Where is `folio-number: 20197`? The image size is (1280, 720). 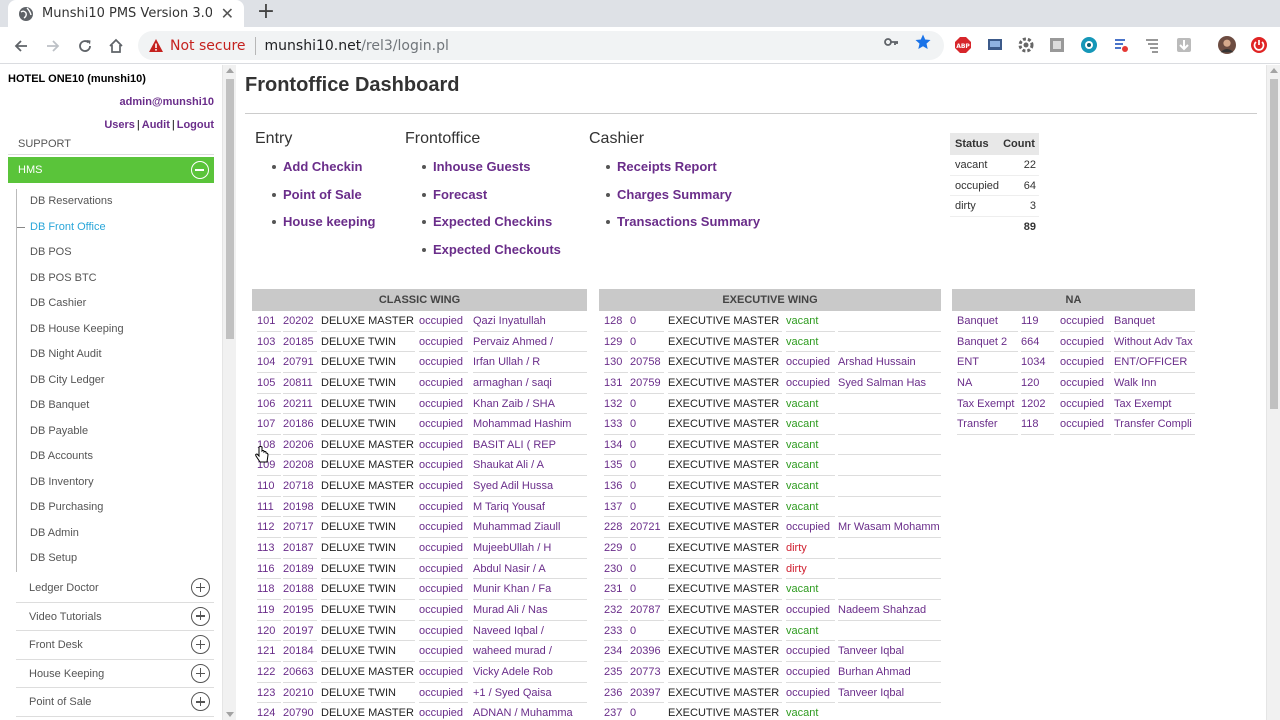 folio-number: 20197 is located at coordinates (300, 631).